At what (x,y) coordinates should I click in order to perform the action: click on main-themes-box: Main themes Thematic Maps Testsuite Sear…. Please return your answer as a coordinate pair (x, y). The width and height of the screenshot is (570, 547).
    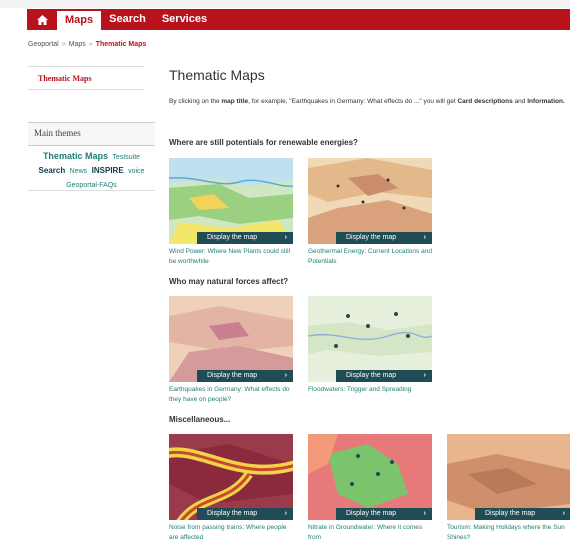
    Looking at the image, I should click on (91, 157).